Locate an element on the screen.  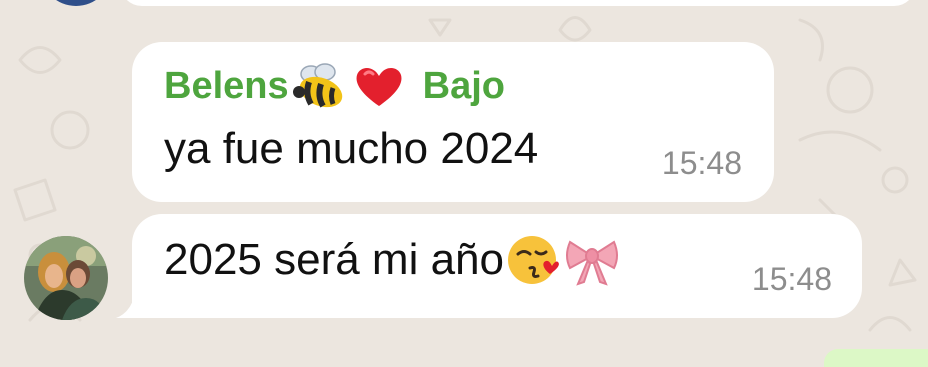
message-text: 2025 será mi año is located at coordinates (392, 260).